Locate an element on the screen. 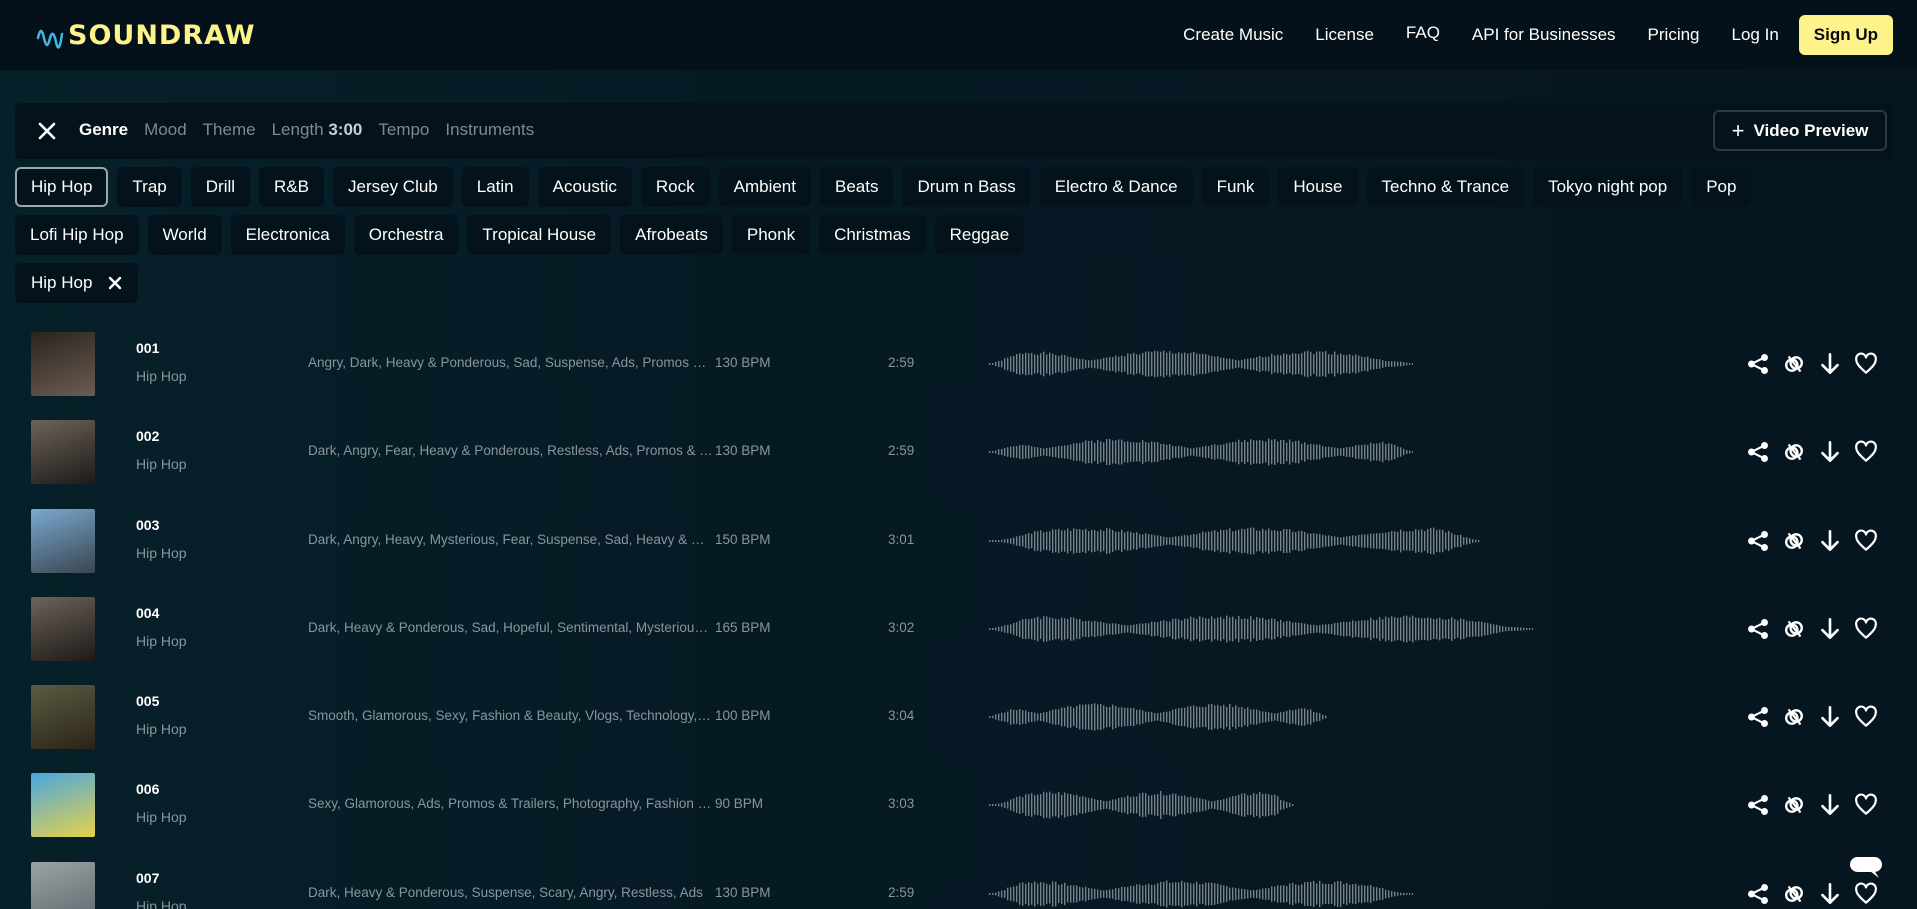 The width and height of the screenshot is (1917, 909). genre-chip-acoustic: Acoustic is located at coordinates (584, 187).